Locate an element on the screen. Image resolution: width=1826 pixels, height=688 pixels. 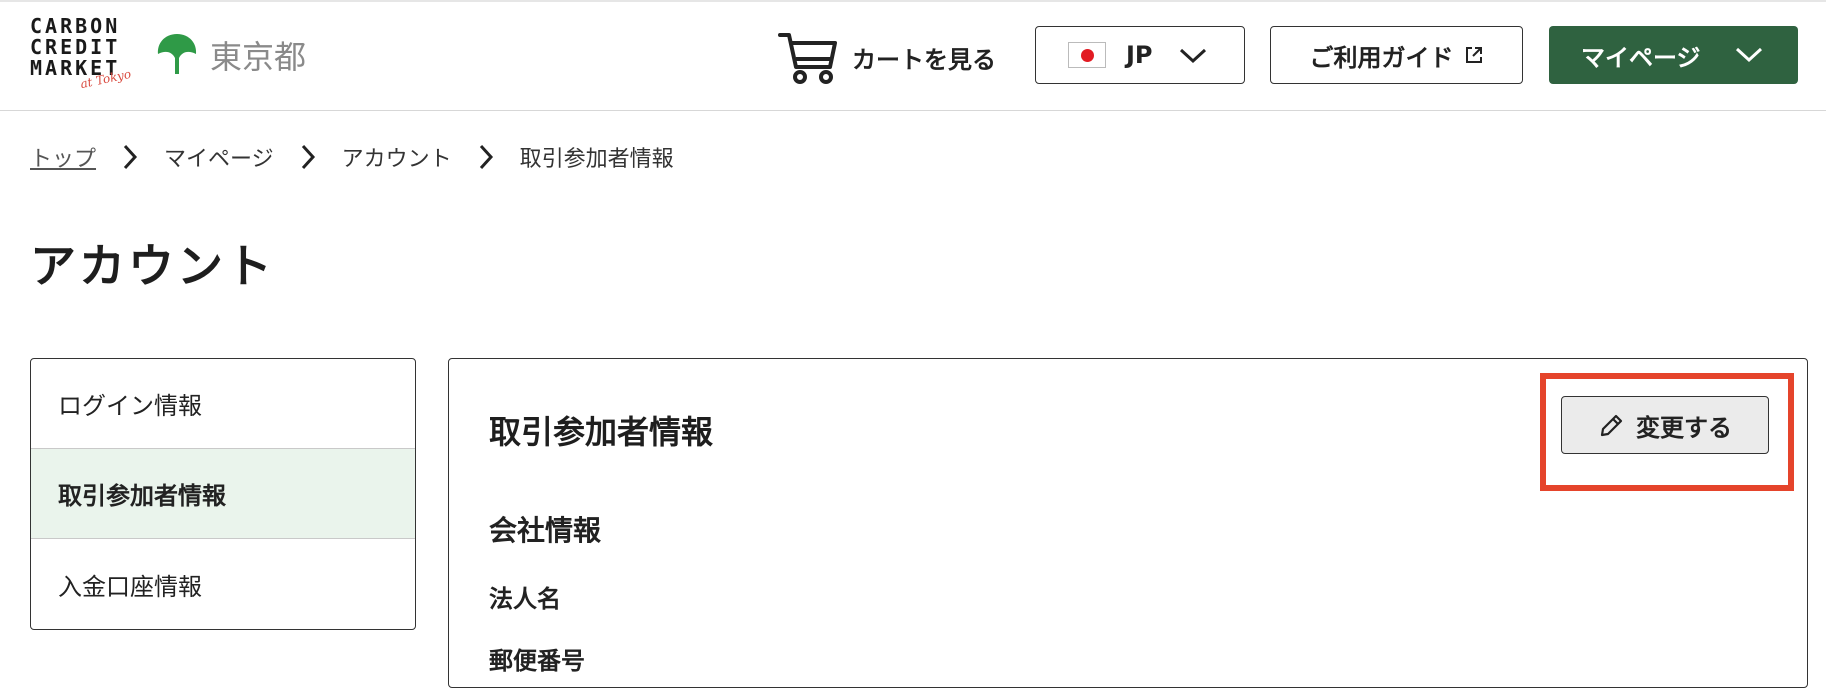
language-selector: JP is located at coordinates (1140, 55).